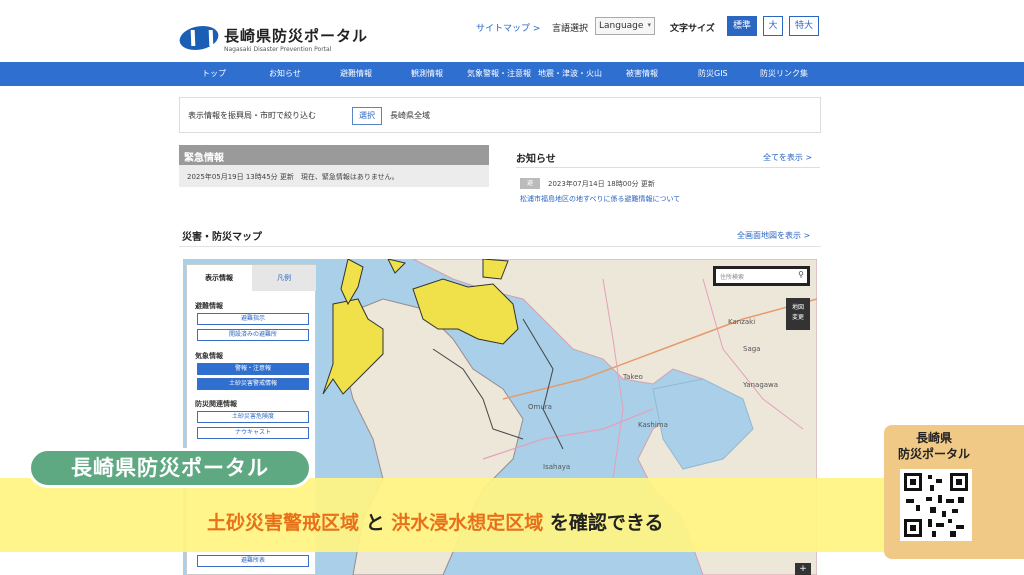 This screenshot has height=575, width=1024. Describe the element at coordinates (540, 407) in the screenshot. I see `map-label-omura: Omura` at that location.